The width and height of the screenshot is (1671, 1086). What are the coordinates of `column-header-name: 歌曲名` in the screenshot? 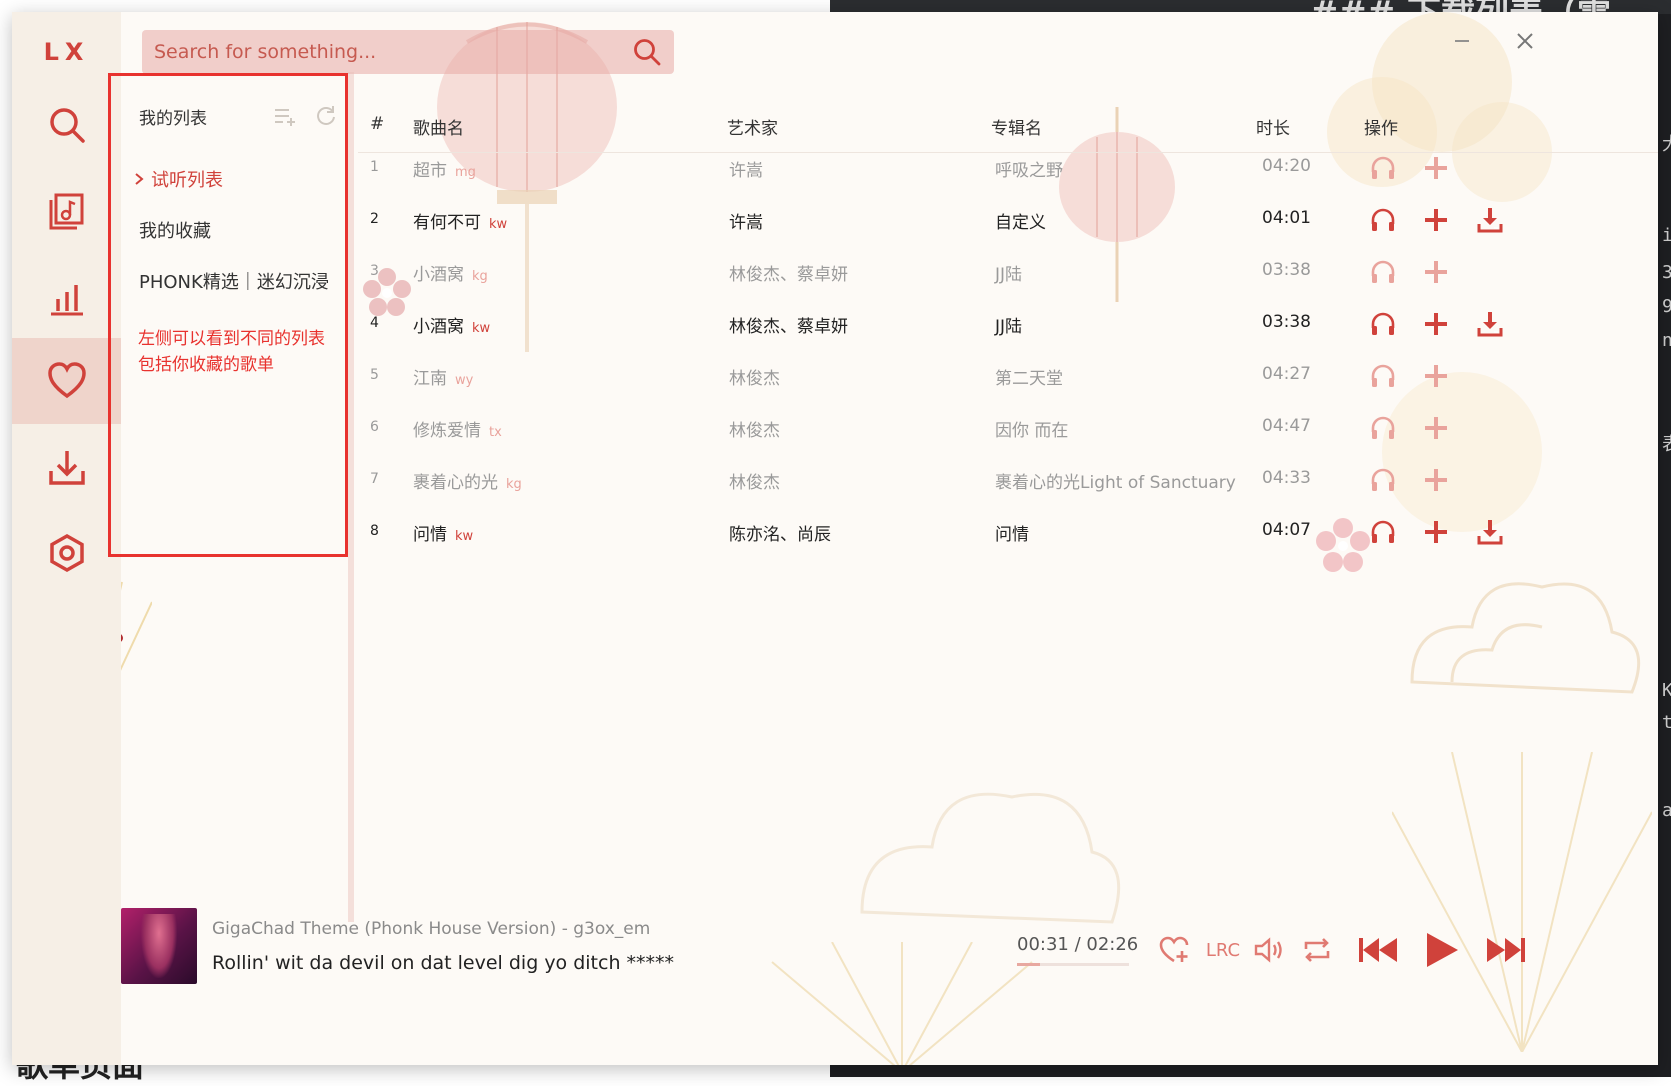 It's located at (438, 129).